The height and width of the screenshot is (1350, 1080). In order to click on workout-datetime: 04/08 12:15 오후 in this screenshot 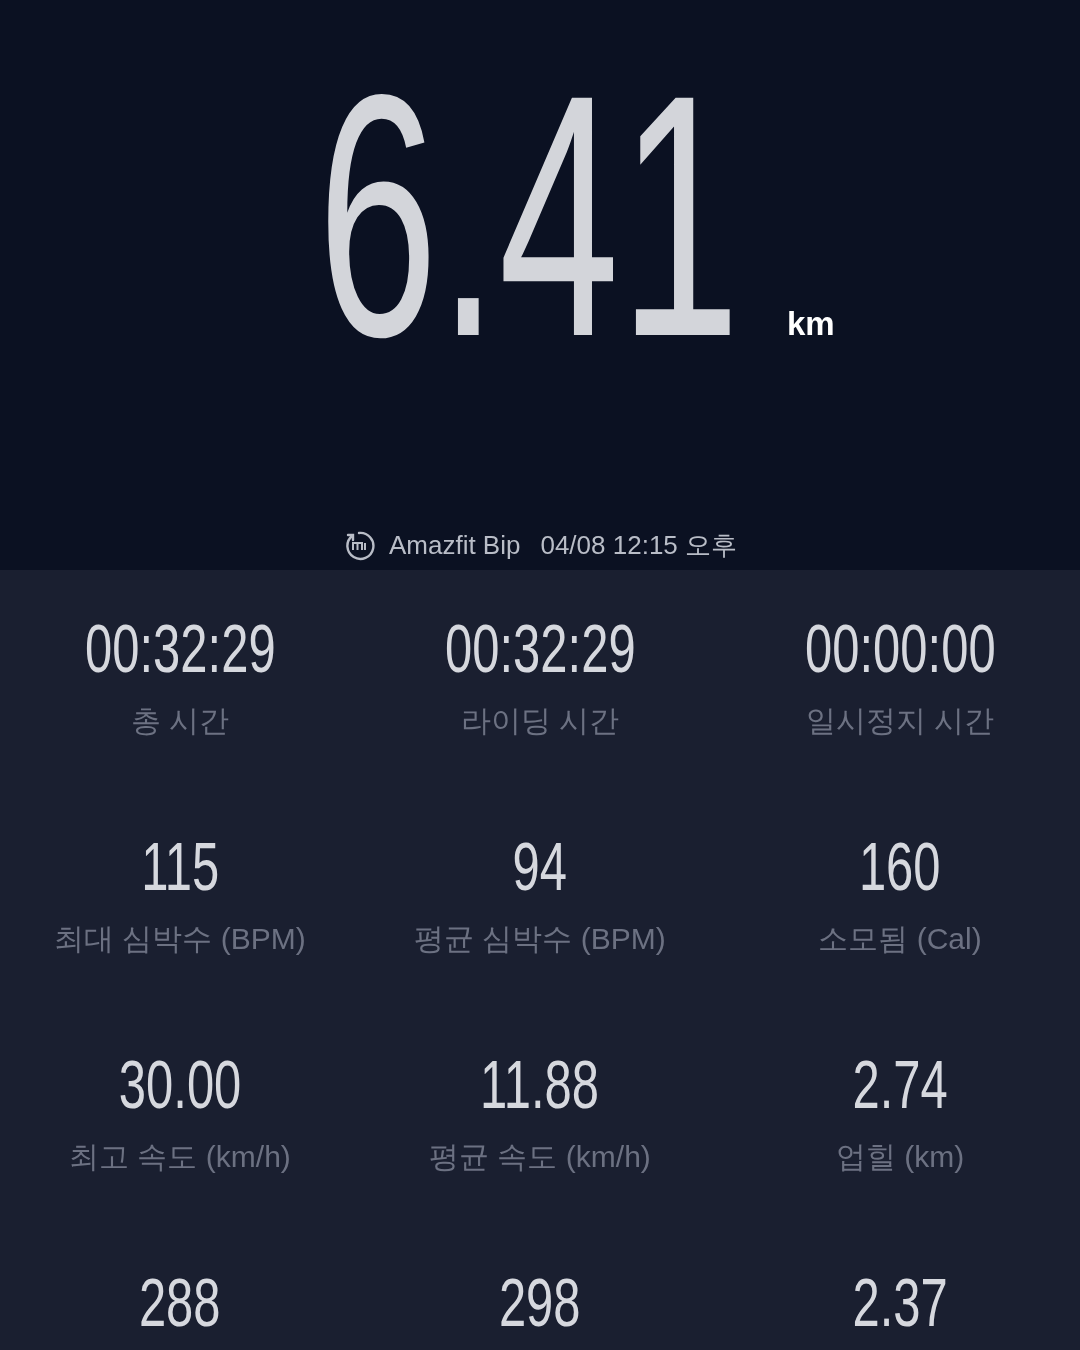, I will do `click(639, 545)`.